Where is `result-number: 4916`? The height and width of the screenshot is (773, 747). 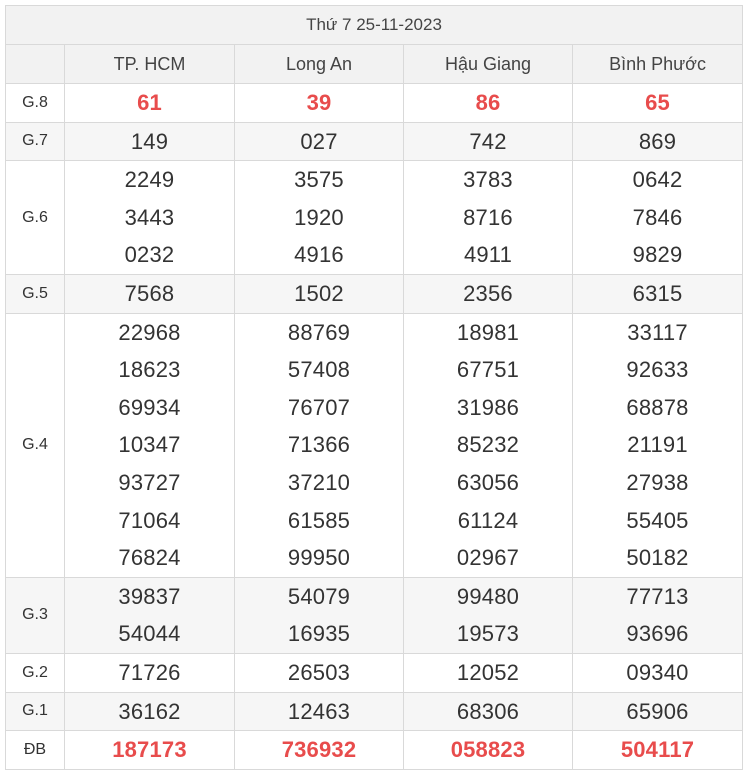
result-number: 4916 is located at coordinates (319, 255).